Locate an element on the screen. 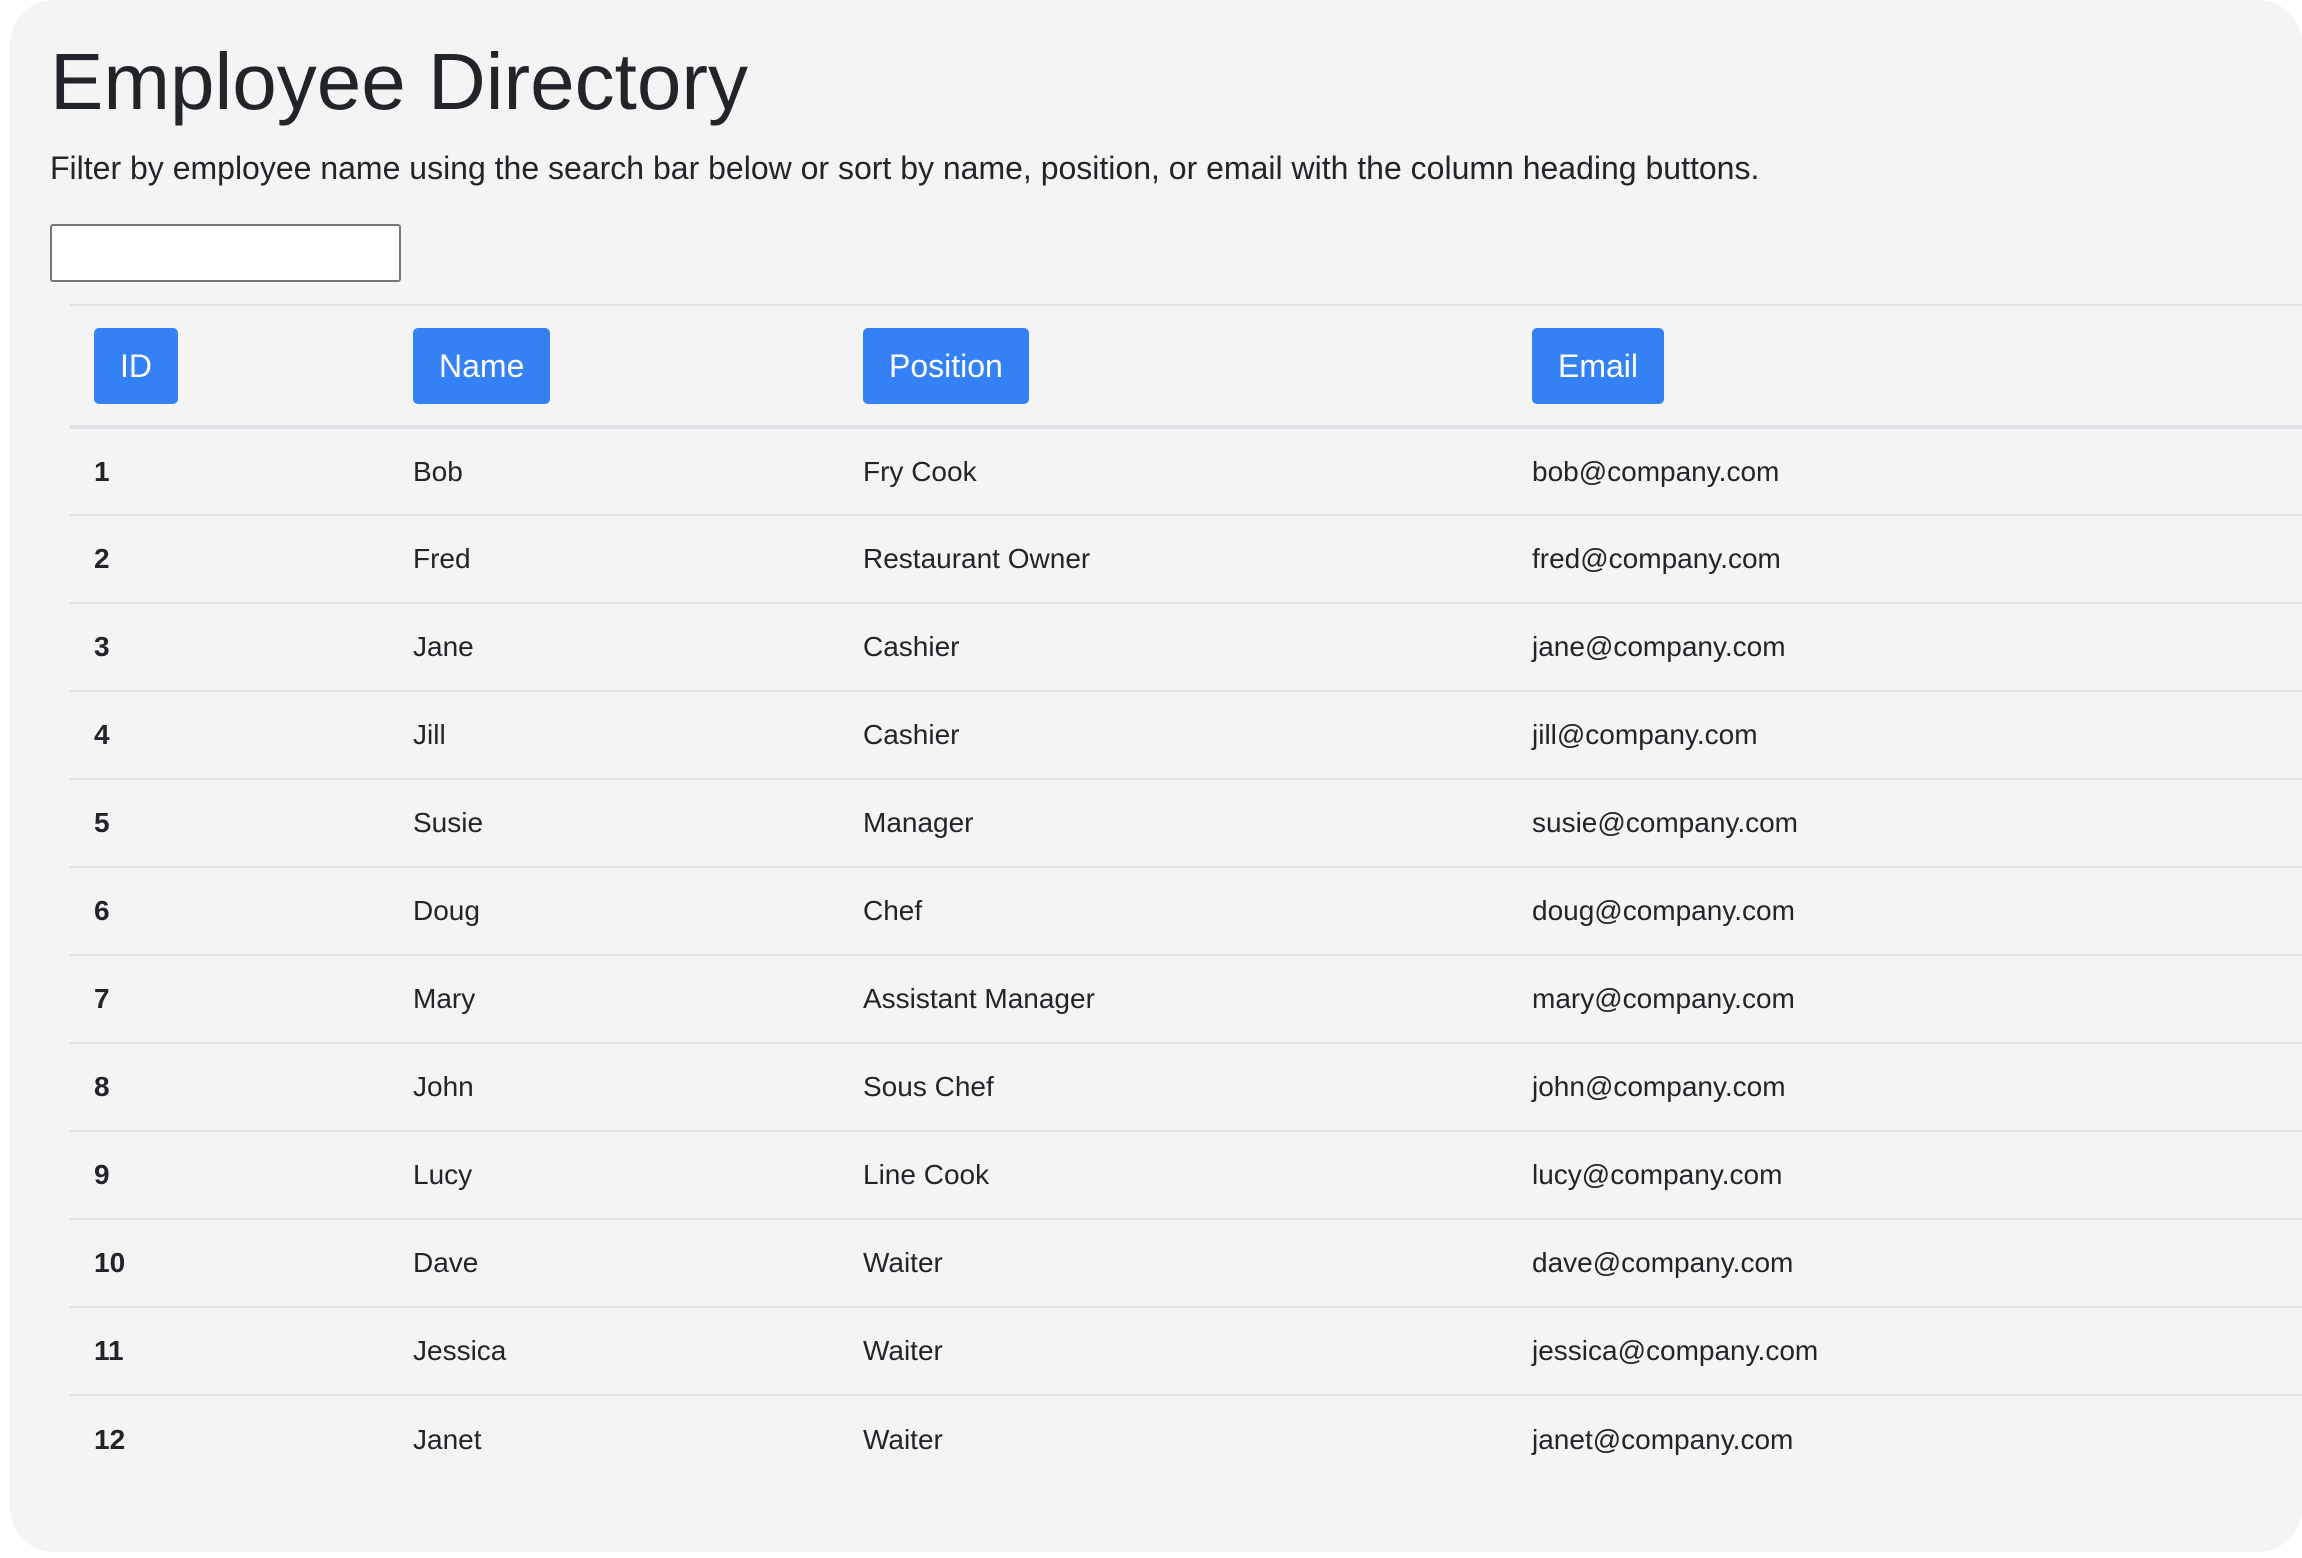  employee-email-cell: john@company.com is located at coordinates (1659, 1086).